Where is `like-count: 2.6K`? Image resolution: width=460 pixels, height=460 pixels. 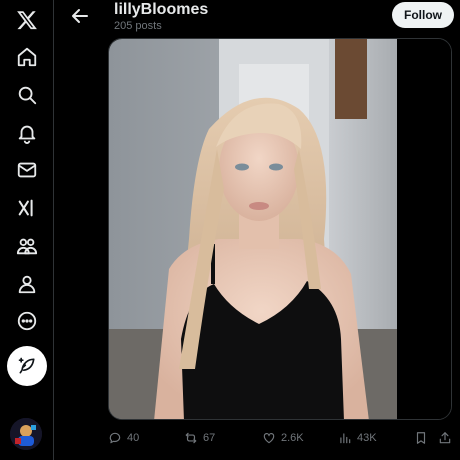
like-count: 2.6K is located at coordinates (292, 438).